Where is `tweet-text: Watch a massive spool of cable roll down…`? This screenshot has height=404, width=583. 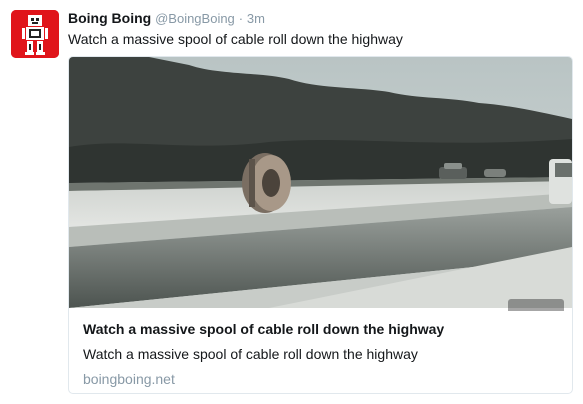
tweet-text: Watch a massive spool of cable roll down… is located at coordinates (235, 39).